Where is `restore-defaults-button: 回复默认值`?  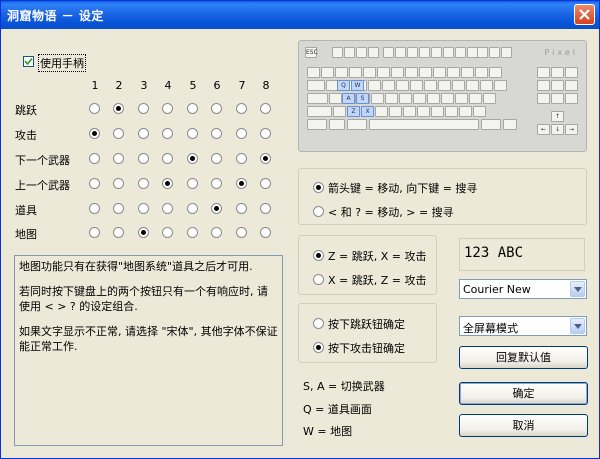
restore-defaults-button: 回复默认值 is located at coordinates (523, 357).